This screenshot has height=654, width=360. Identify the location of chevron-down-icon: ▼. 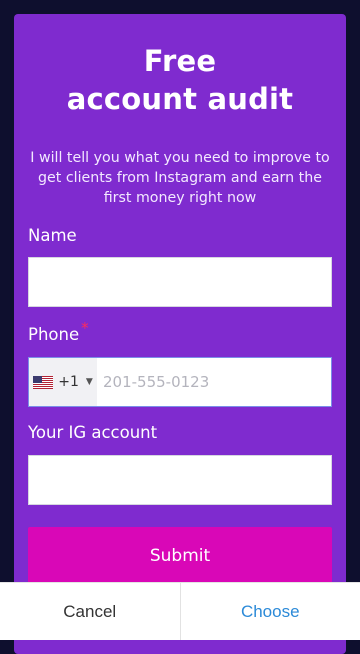
(89, 382).